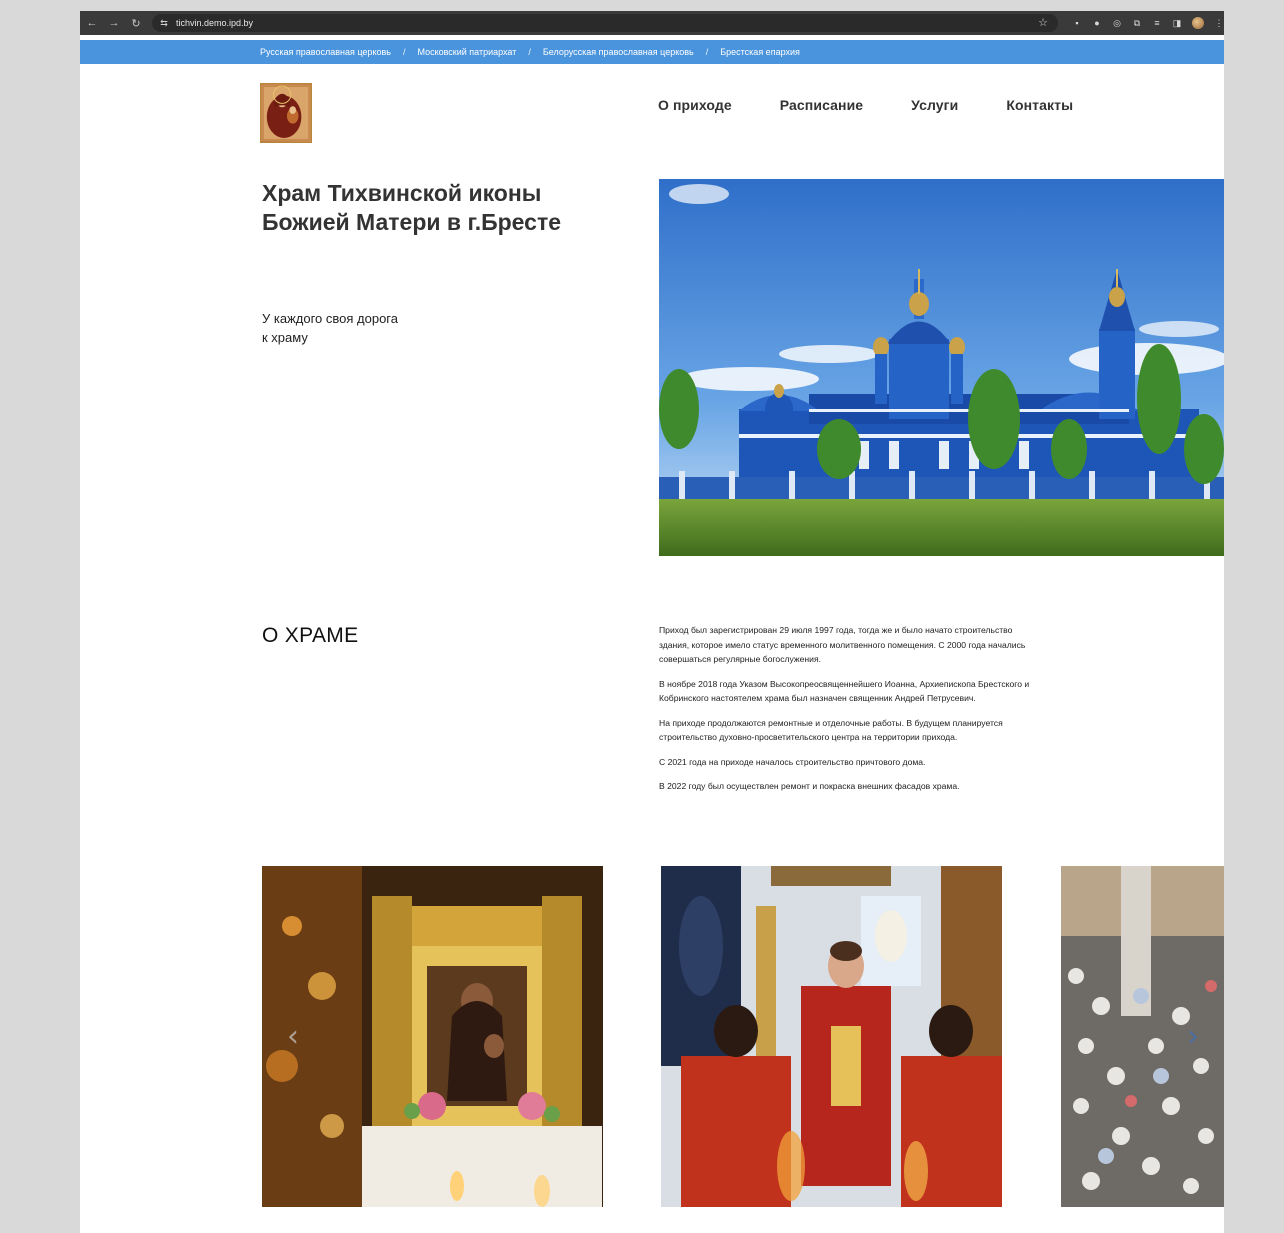 The height and width of the screenshot is (1233, 1284). I want to click on crumb-patriarchate: Московский патриархат, so click(466, 52).